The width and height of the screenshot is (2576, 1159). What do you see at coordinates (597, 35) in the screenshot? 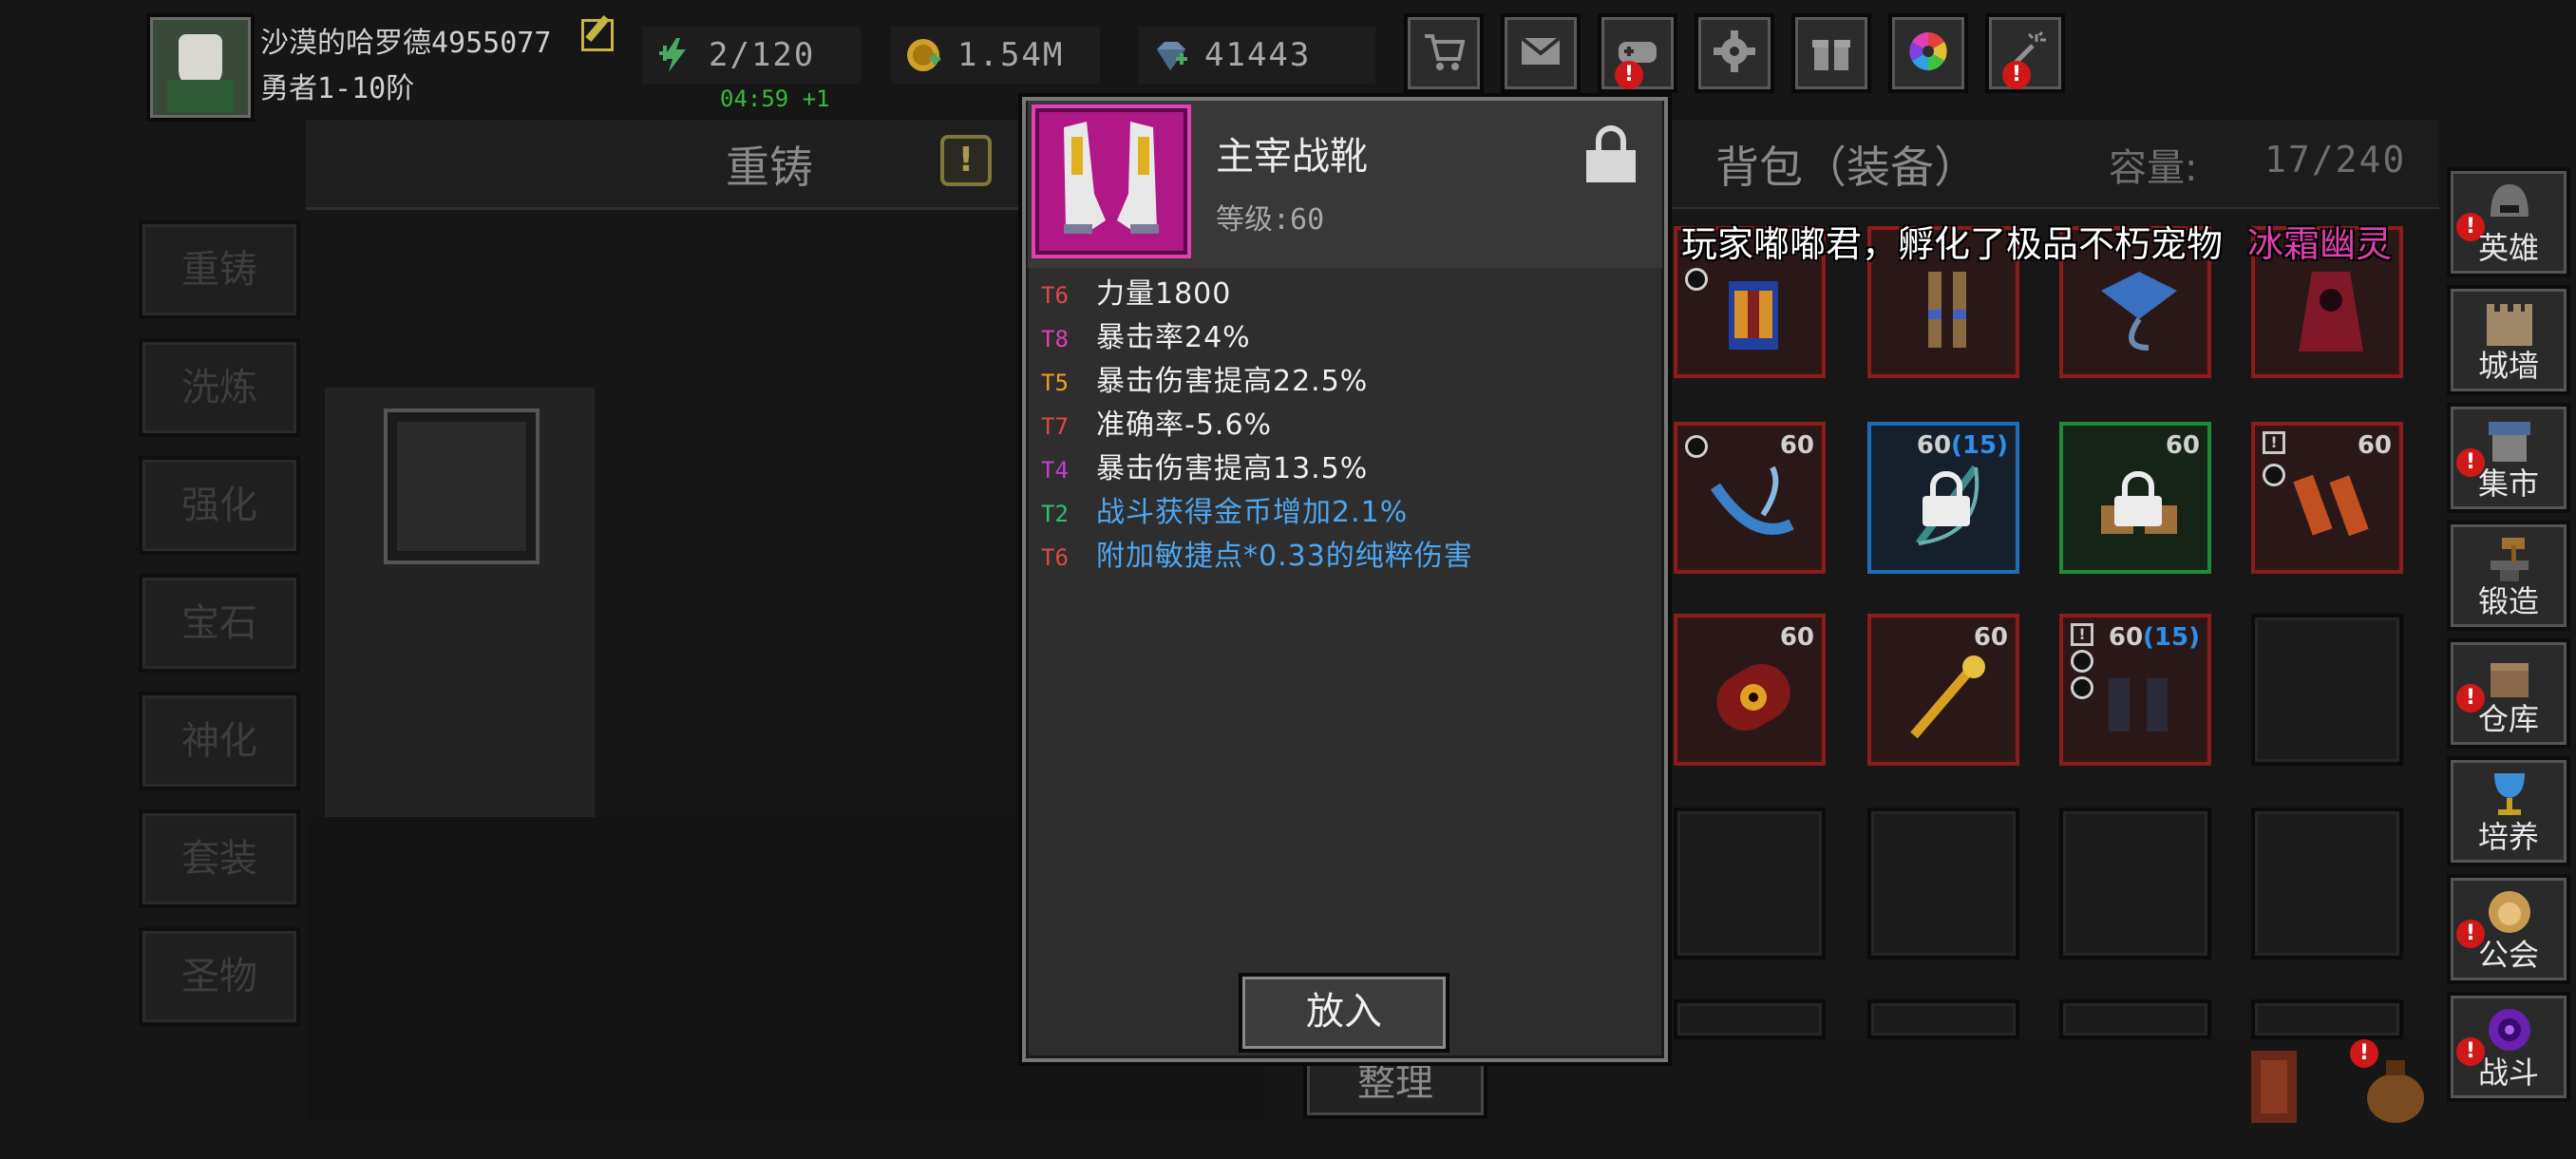
I see `edit-name-icon` at bounding box center [597, 35].